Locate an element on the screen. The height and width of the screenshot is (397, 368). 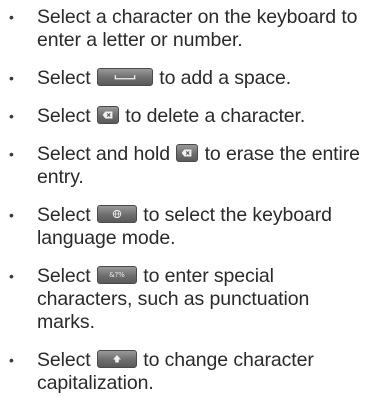
list-item-delete: • Select to delete a character. is located at coordinates (184, 116).